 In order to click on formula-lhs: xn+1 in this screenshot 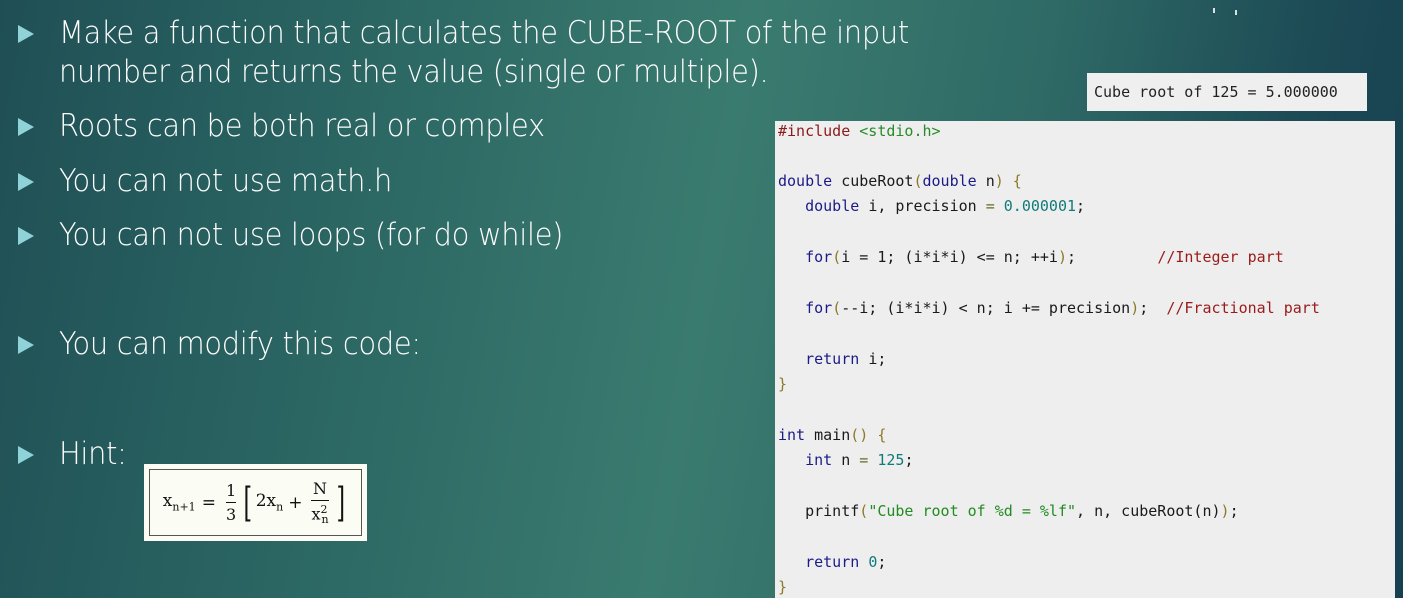, I will do `click(179, 502)`.